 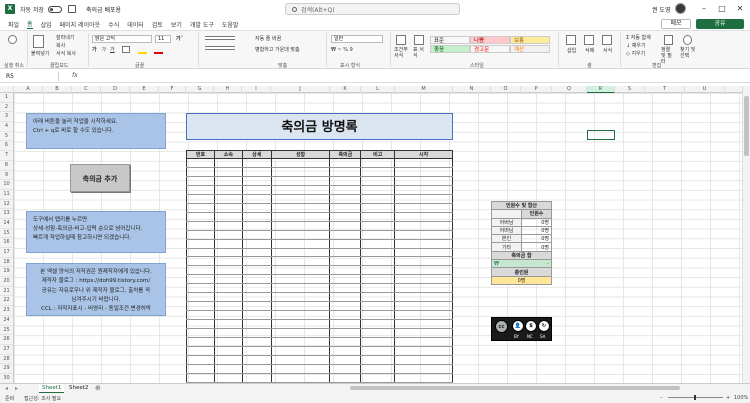 What do you see at coordinates (126, 49) in the screenshot?
I see `border-icon` at bounding box center [126, 49].